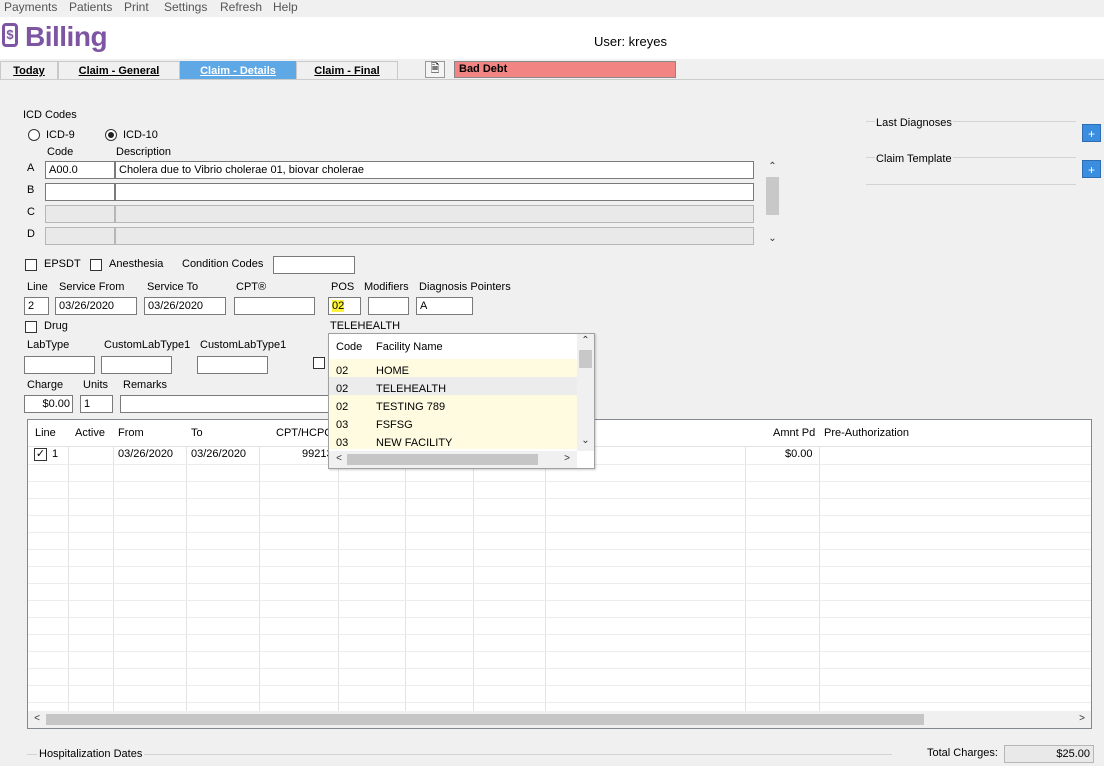  What do you see at coordinates (565, 69) in the screenshot?
I see `bad-debt-banner: Bad Debt` at bounding box center [565, 69].